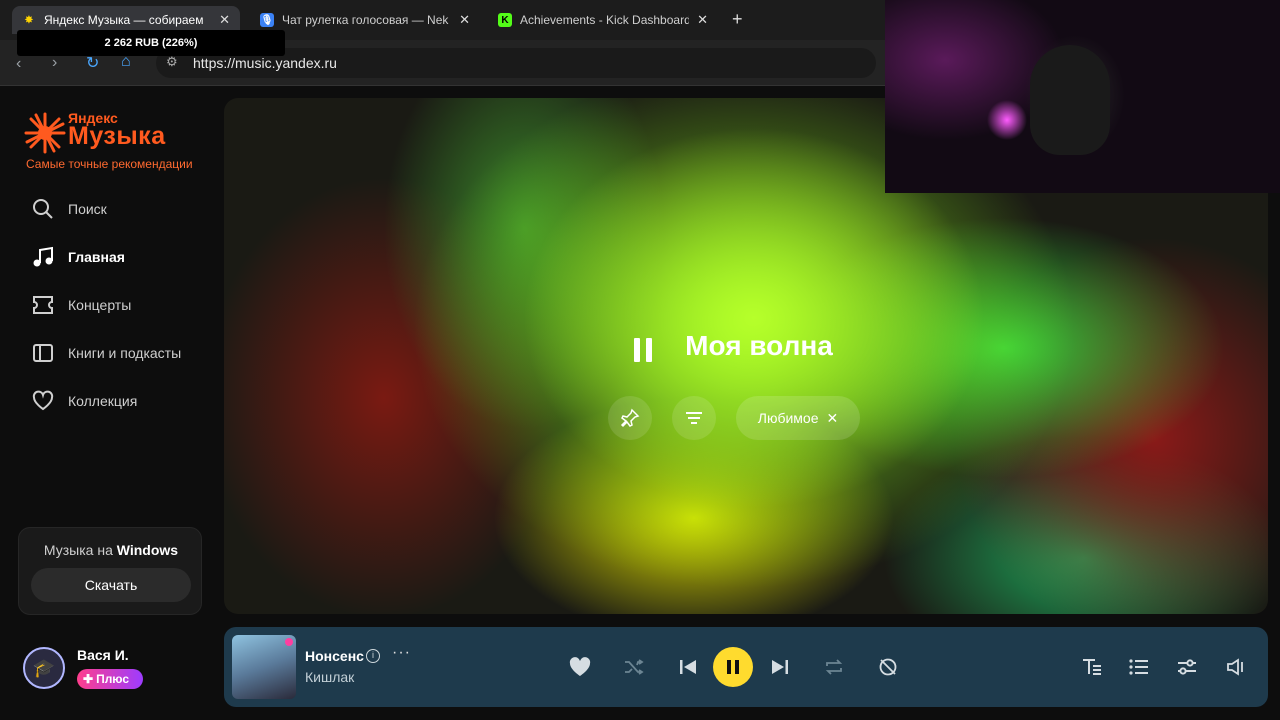  I want to click on dislike-icon, so click(888, 667).